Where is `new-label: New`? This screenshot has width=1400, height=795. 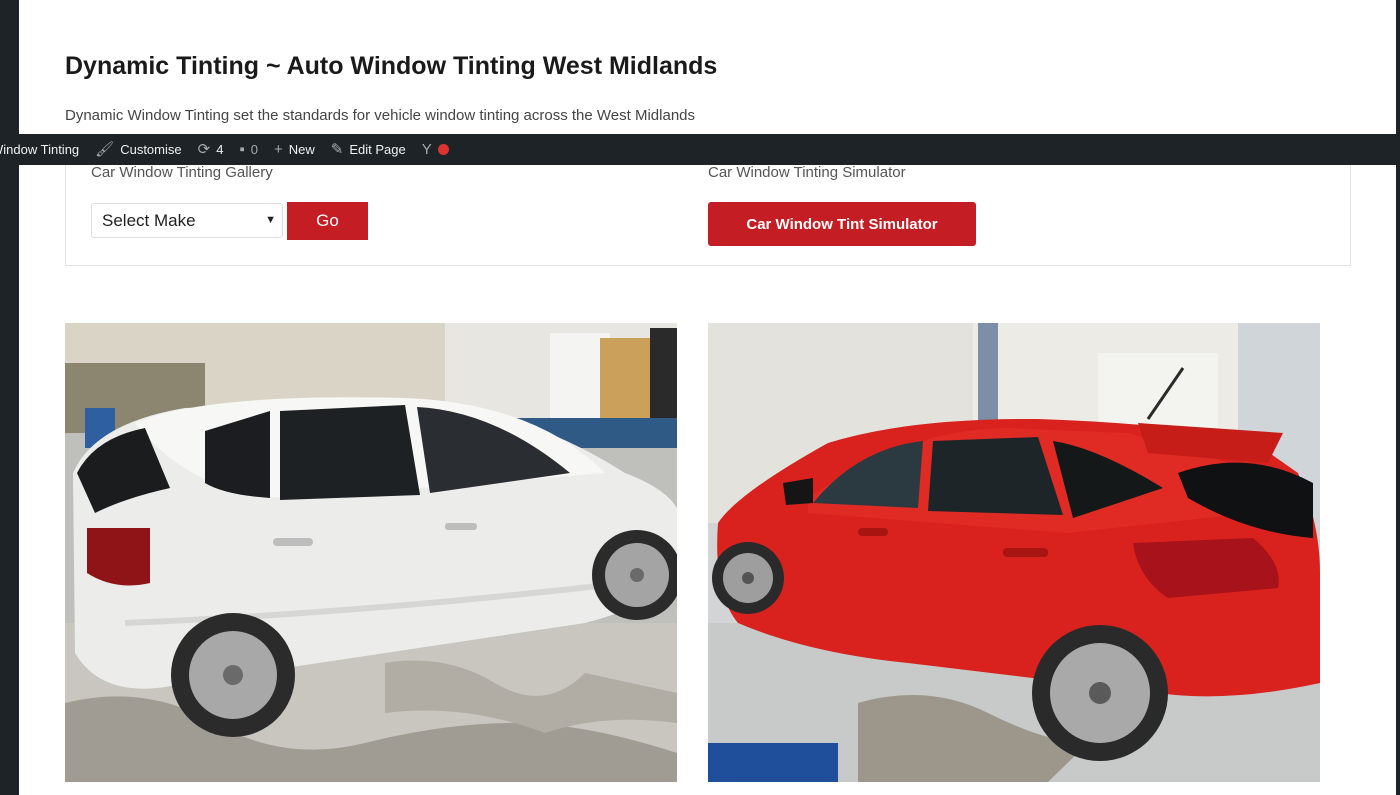 new-label: New is located at coordinates (301, 149).